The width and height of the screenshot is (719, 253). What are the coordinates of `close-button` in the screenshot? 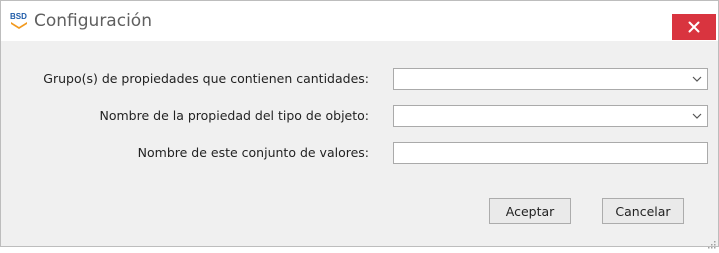 It's located at (694, 27).